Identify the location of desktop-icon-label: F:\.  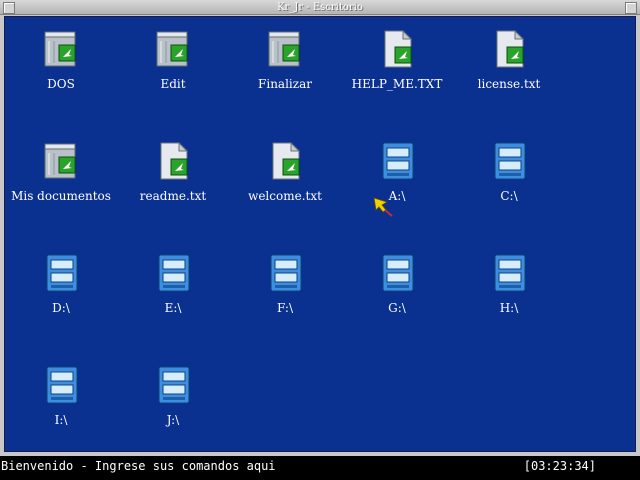
(285, 308).